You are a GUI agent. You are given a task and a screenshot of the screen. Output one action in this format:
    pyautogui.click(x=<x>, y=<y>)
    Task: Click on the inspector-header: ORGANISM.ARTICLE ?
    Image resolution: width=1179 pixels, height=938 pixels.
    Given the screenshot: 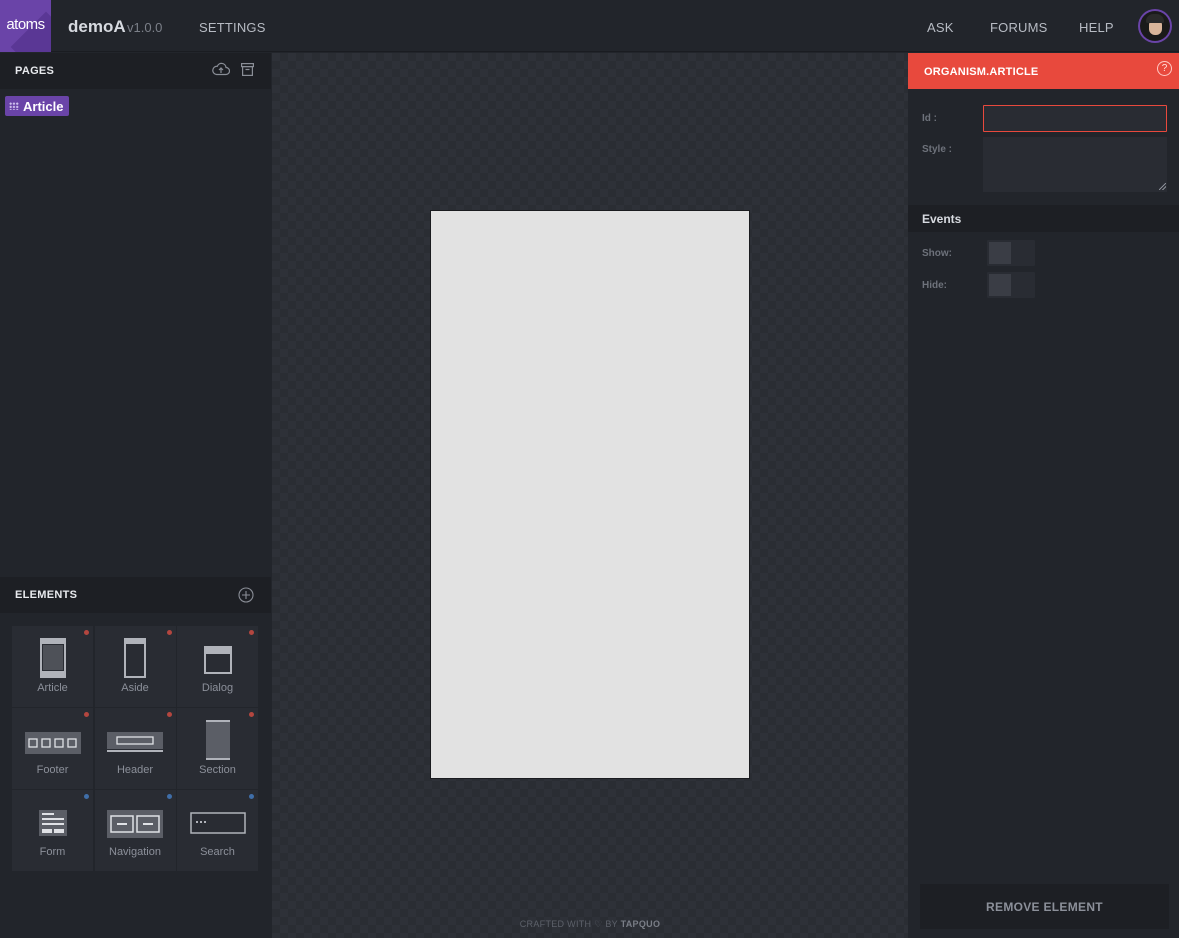 What is the action you would take?
    pyautogui.click(x=1043, y=71)
    